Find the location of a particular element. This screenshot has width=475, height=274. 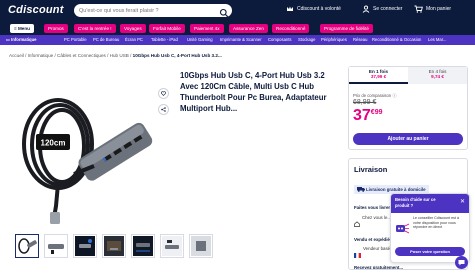

cdiscount-a-volonte-label: Cdiscount à volonté is located at coordinates (319, 9).